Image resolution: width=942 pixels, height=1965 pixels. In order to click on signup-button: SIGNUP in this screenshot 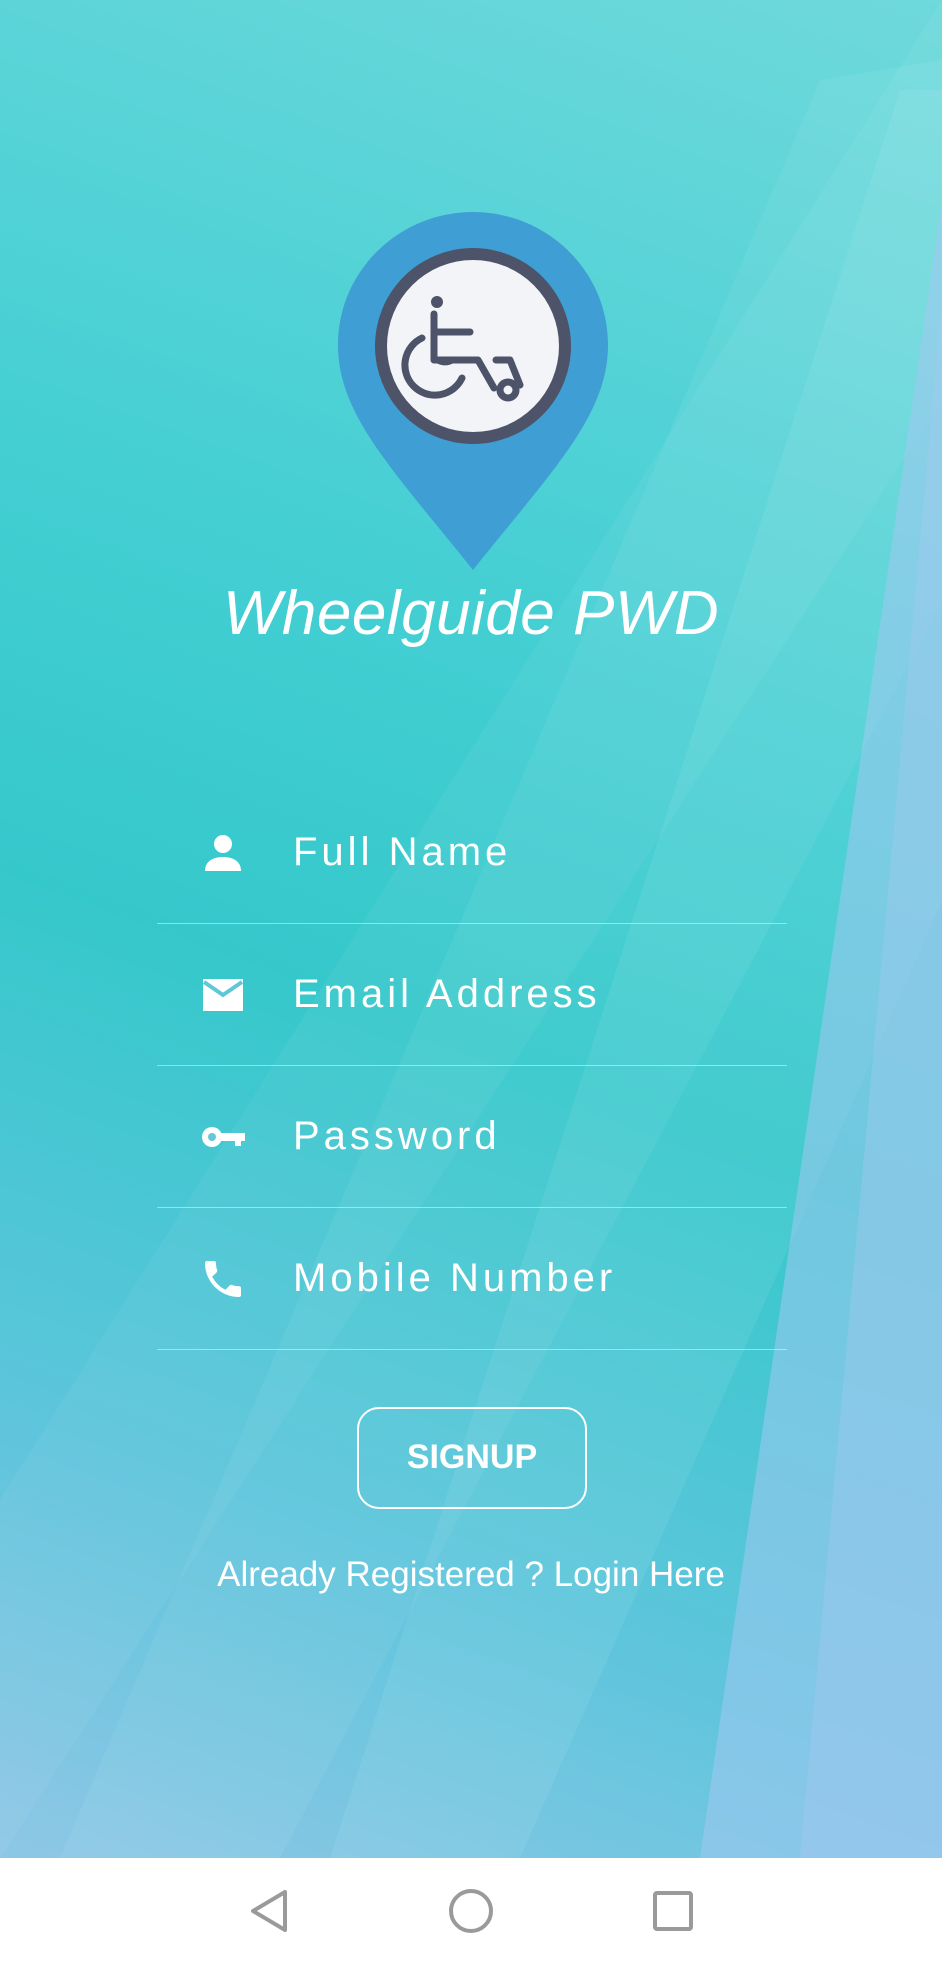, I will do `click(472, 1458)`.